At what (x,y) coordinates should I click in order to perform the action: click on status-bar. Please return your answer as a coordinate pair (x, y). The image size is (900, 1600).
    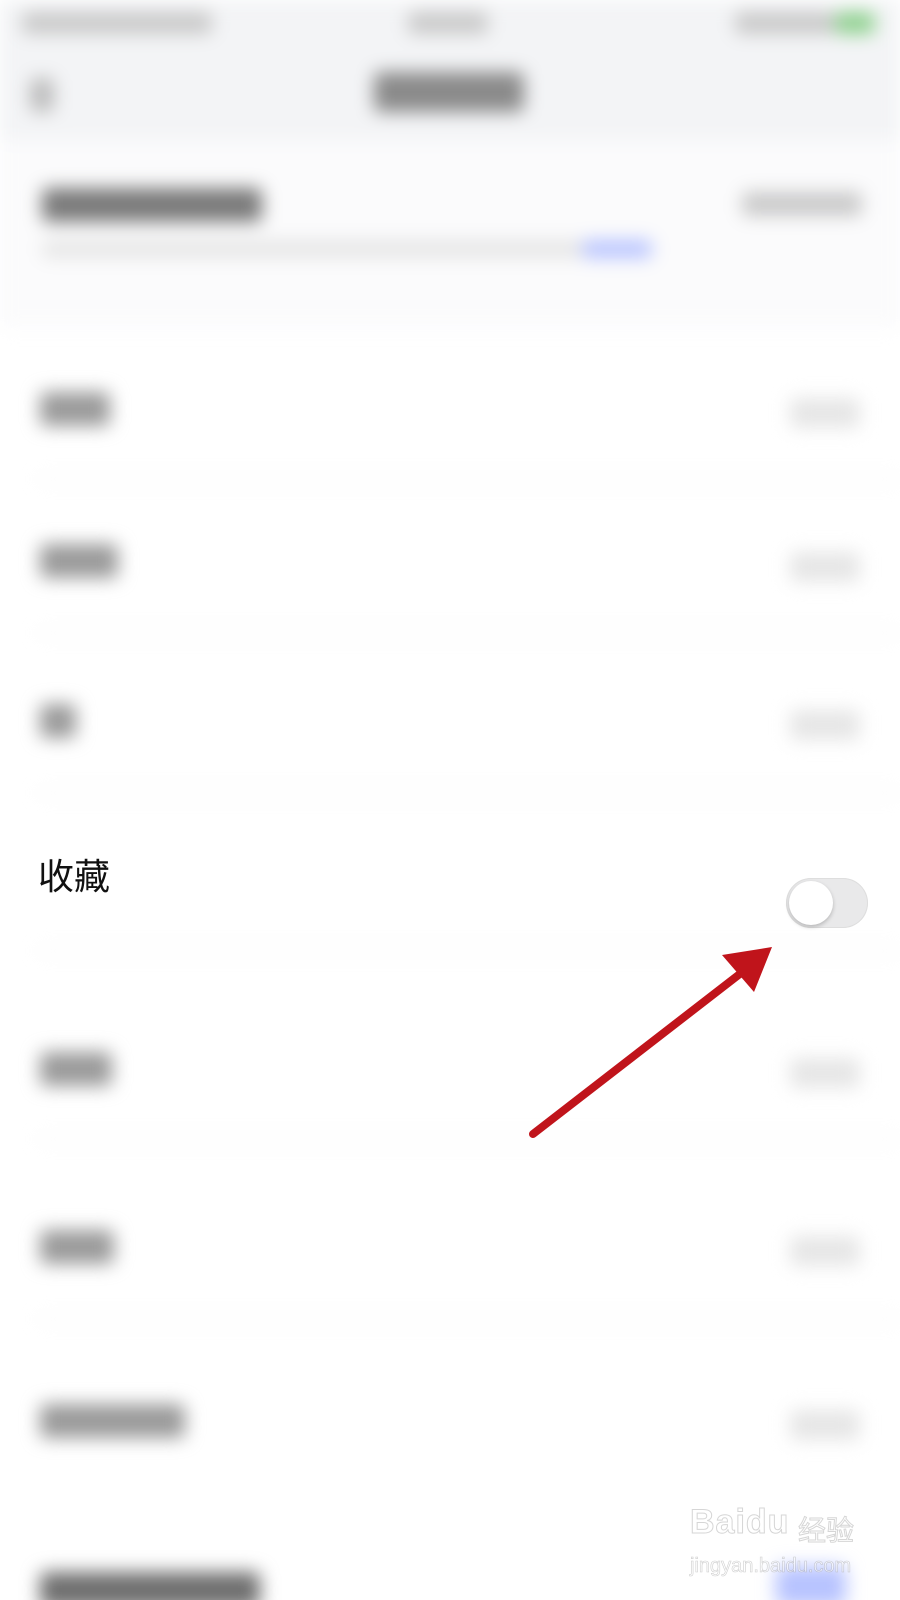
    Looking at the image, I should click on (450, 24).